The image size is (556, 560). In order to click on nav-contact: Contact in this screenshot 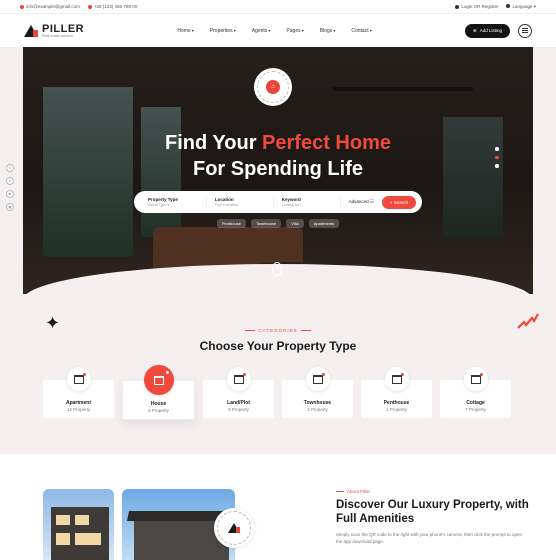, I will do `click(361, 31)`.